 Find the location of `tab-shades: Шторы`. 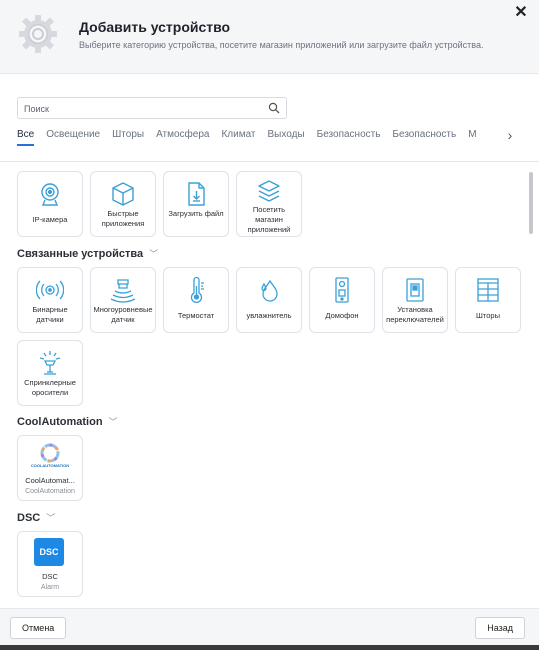

tab-shades: Шторы is located at coordinates (128, 134).